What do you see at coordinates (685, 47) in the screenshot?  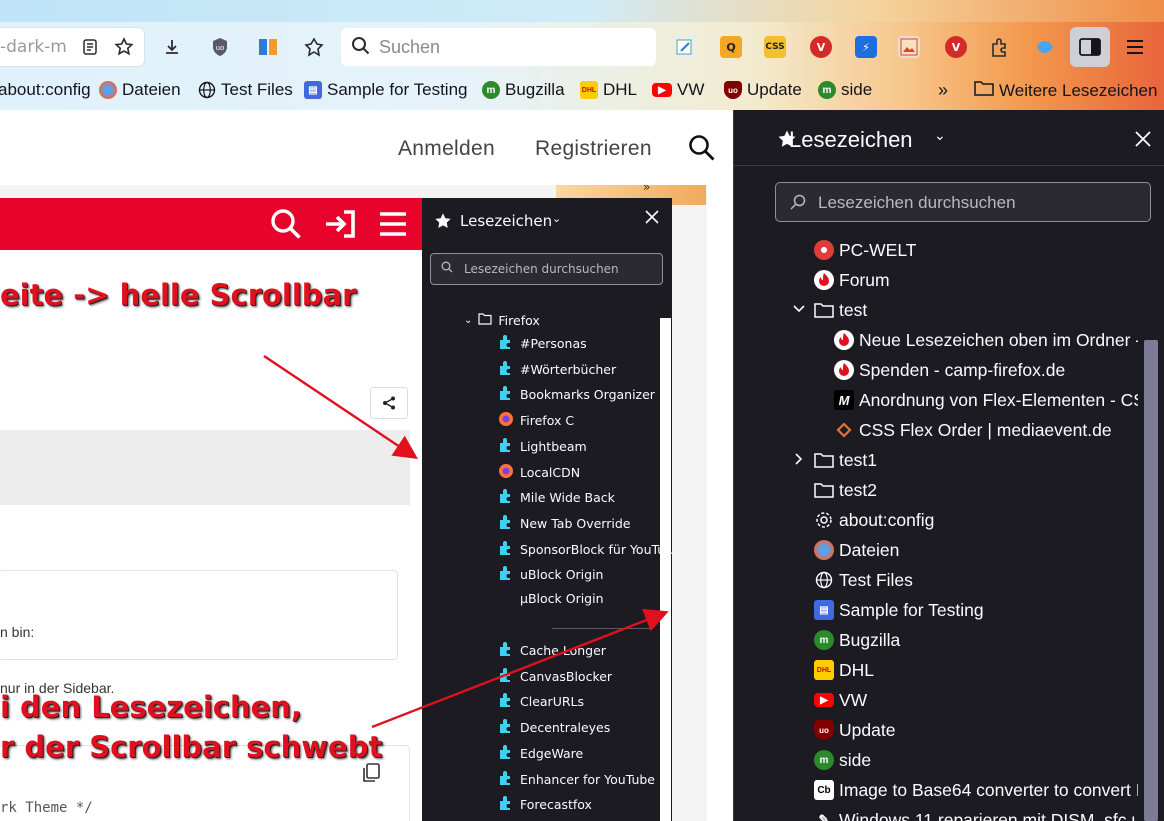 I see `edit-extension-icon` at bounding box center [685, 47].